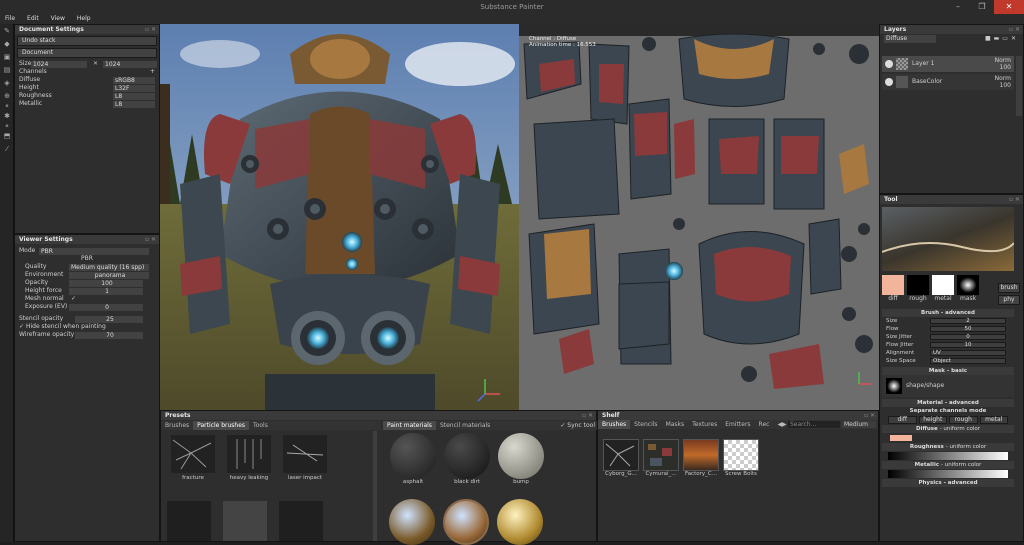 The image size is (1024, 545). Describe the element at coordinates (675, 424) in the screenshot. I see `tab-shelf-masks: Masks` at that location.